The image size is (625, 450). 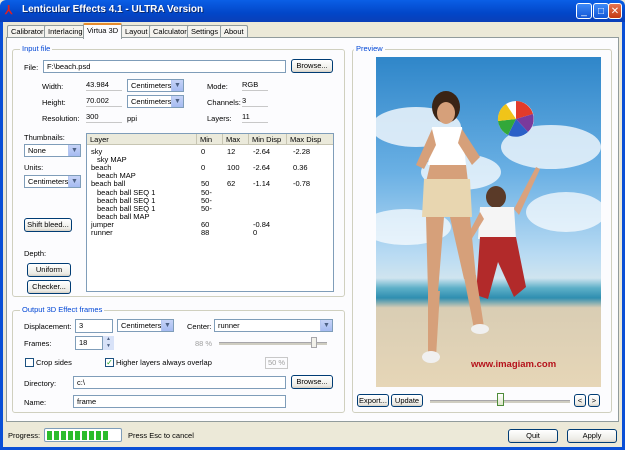 What do you see at coordinates (27, 31) in the screenshot?
I see `tab-calibrator: Calibrator` at bounding box center [27, 31].